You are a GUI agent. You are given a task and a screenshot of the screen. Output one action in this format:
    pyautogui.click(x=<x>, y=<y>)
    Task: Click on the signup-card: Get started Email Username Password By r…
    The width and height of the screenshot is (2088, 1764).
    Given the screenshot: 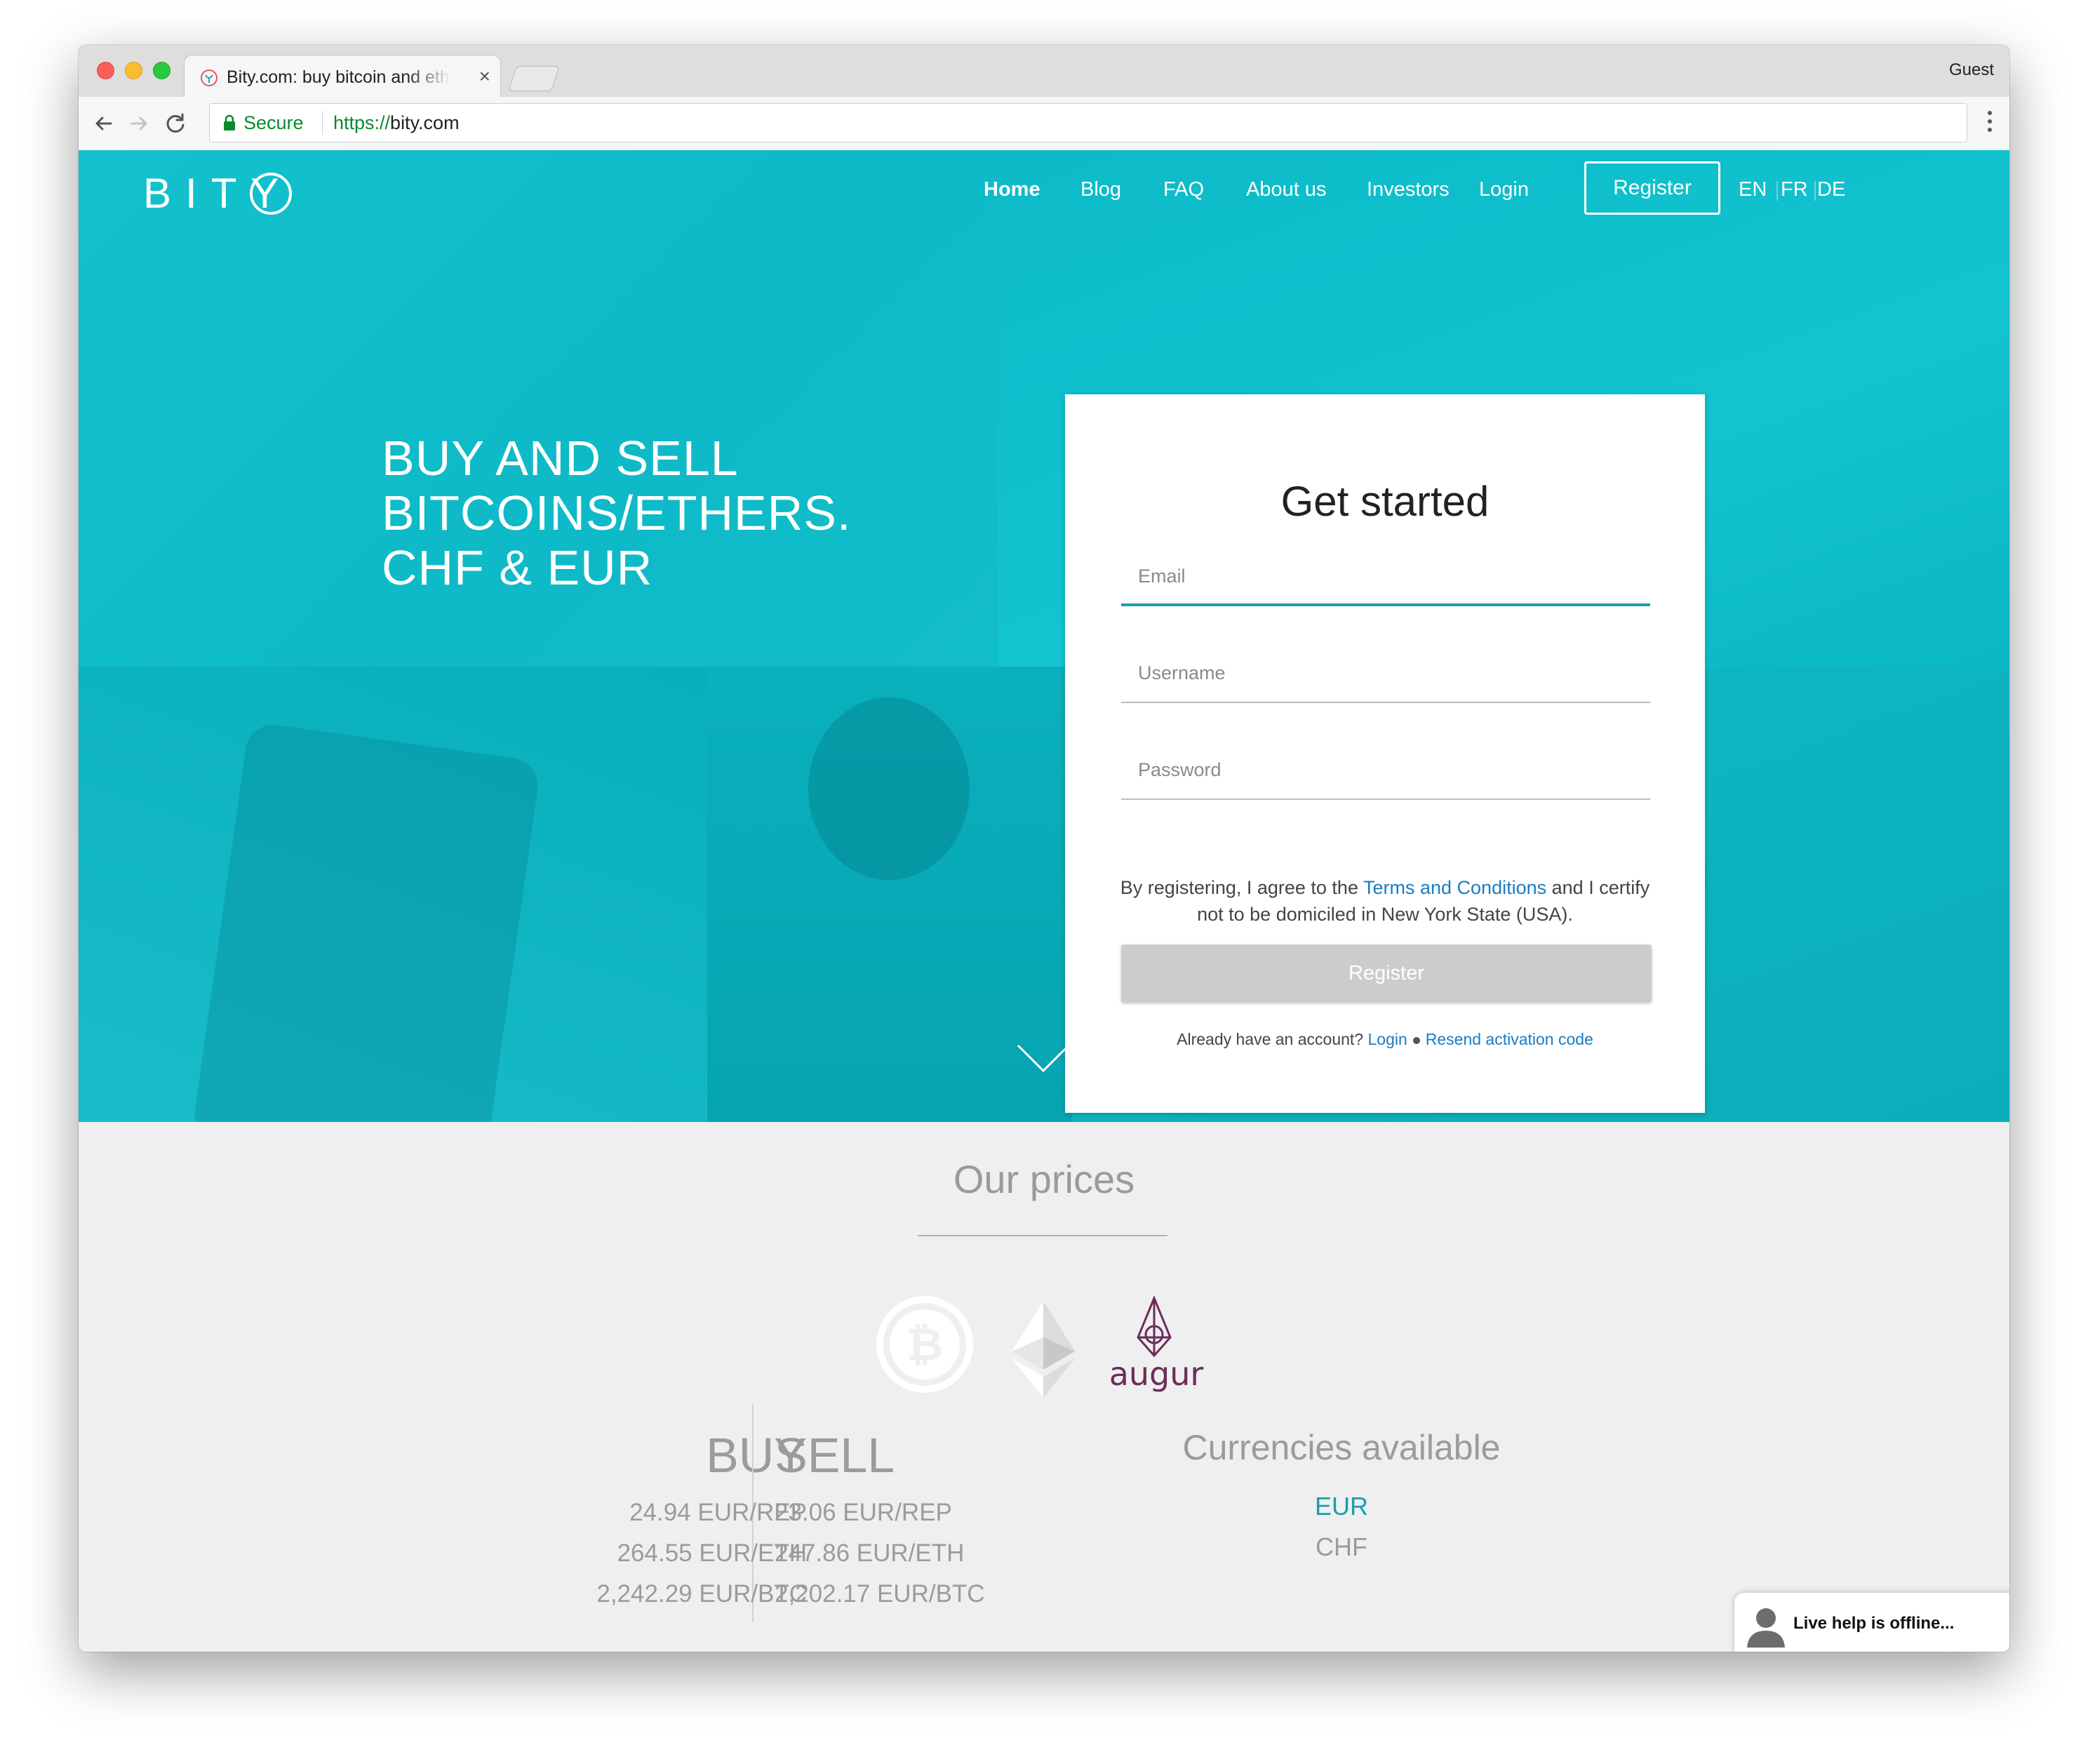 What is the action you would take?
    pyautogui.click(x=1385, y=753)
    